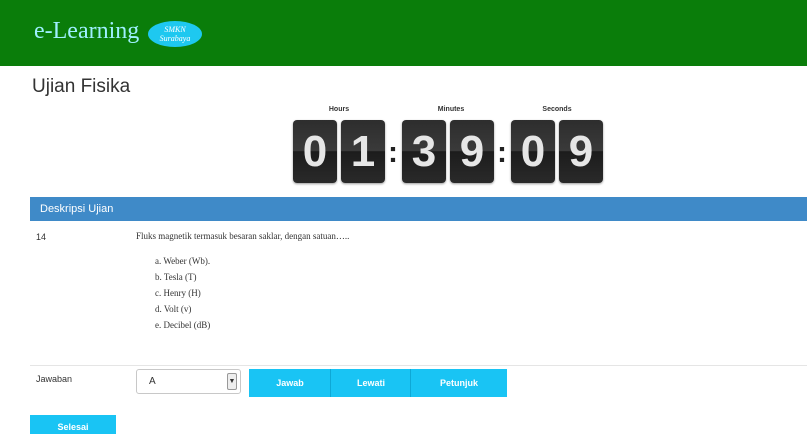 This screenshot has width=807, height=439. Describe the element at coordinates (418, 365) in the screenshot. I see `divider` at that location.